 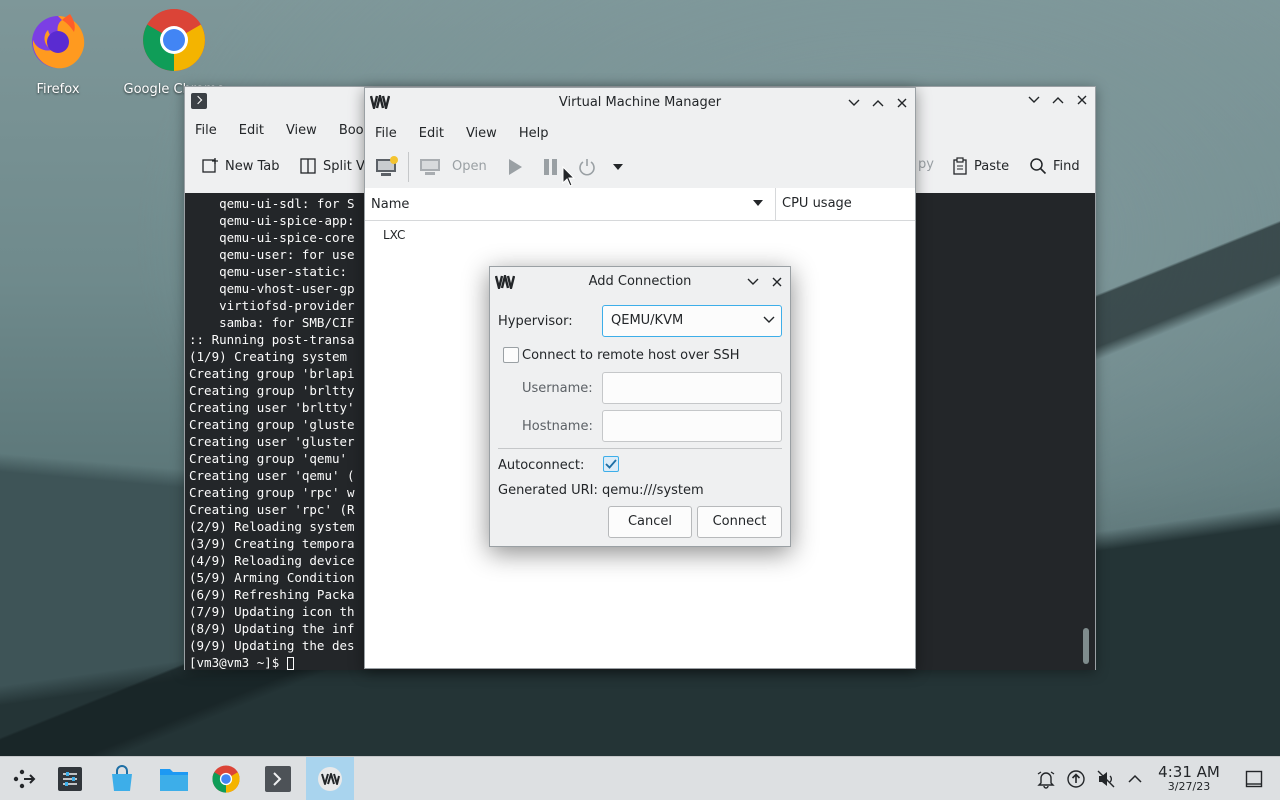 What do you see at coordinates (640, 448) in the screenshot?
I see `divider` at bounding box center [640, 448].